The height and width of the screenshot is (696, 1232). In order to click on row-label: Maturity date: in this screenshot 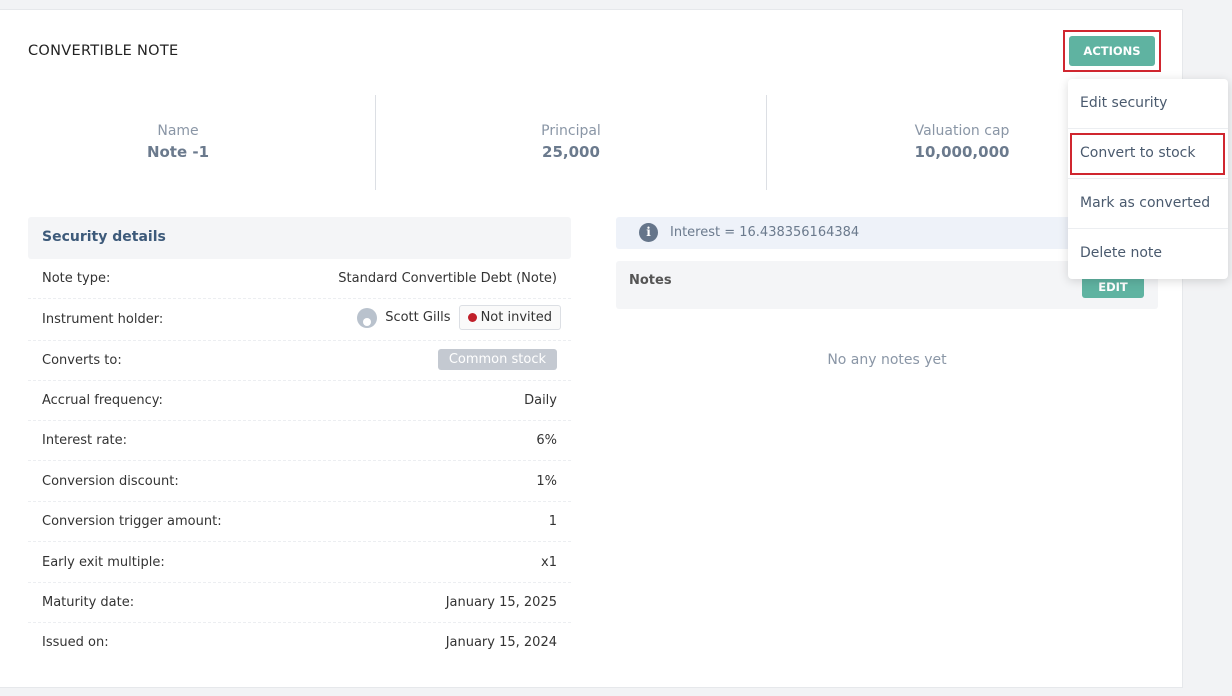, I will do `click(88, 602)`.